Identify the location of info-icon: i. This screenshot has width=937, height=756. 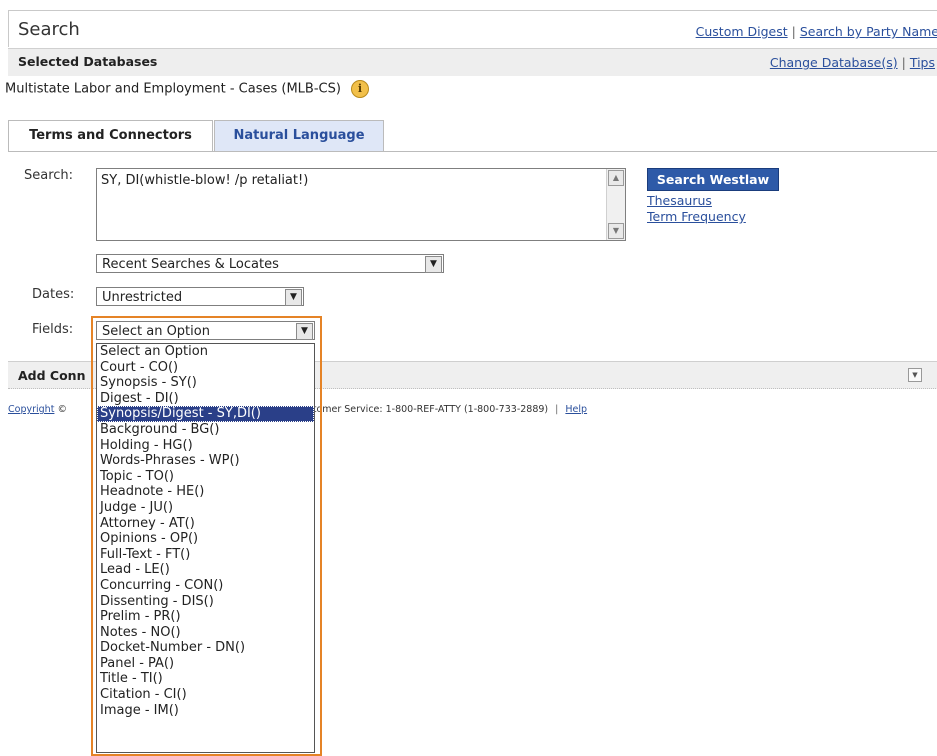
(359, 89).